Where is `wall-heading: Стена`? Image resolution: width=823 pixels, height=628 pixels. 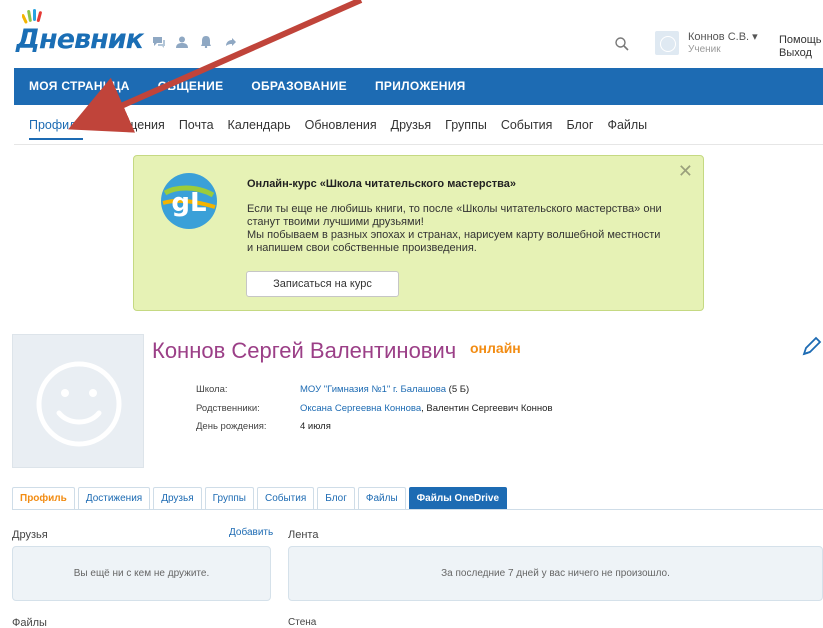
wall-heading: Стена is located at coordinates (302, 622).